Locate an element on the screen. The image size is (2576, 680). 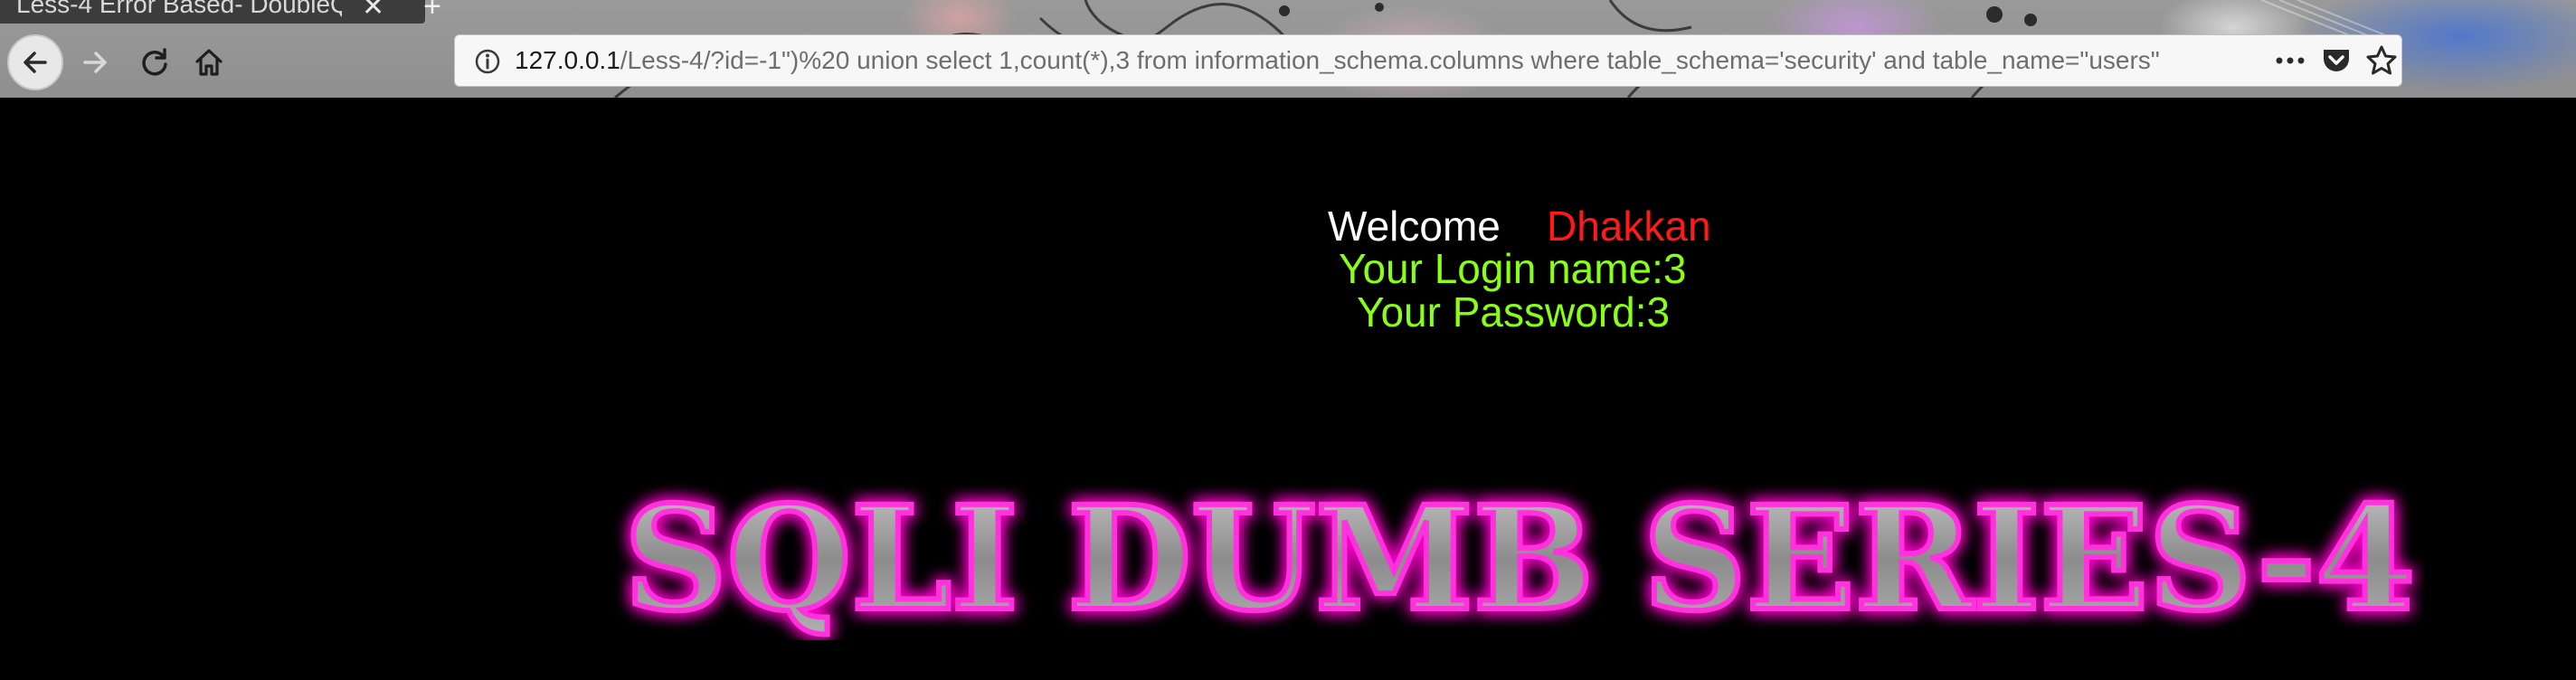
forward-button is located at coordinates (95, 62).